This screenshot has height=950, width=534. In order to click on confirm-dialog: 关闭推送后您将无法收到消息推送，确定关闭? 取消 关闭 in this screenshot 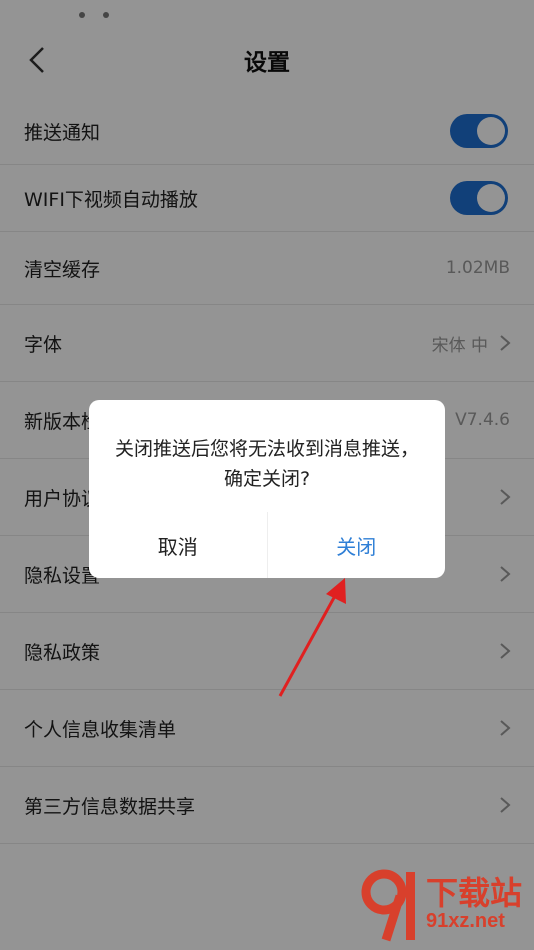, I will do `click(267, 489)`.